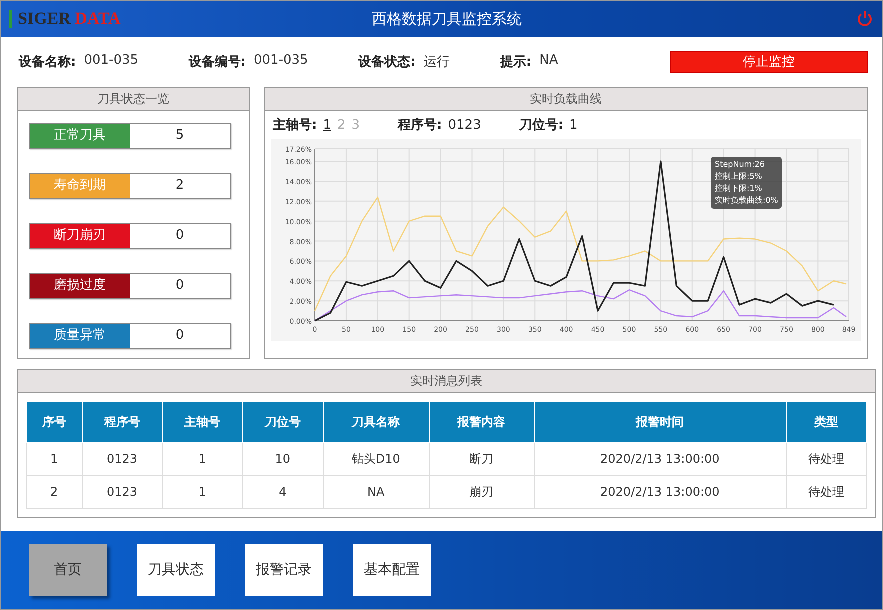 The image size is (883, 610). Describe the element at coordinates (746, 201) in the screenshot. I see `tooltip-text: 实时负载曲线:0%` at that location.